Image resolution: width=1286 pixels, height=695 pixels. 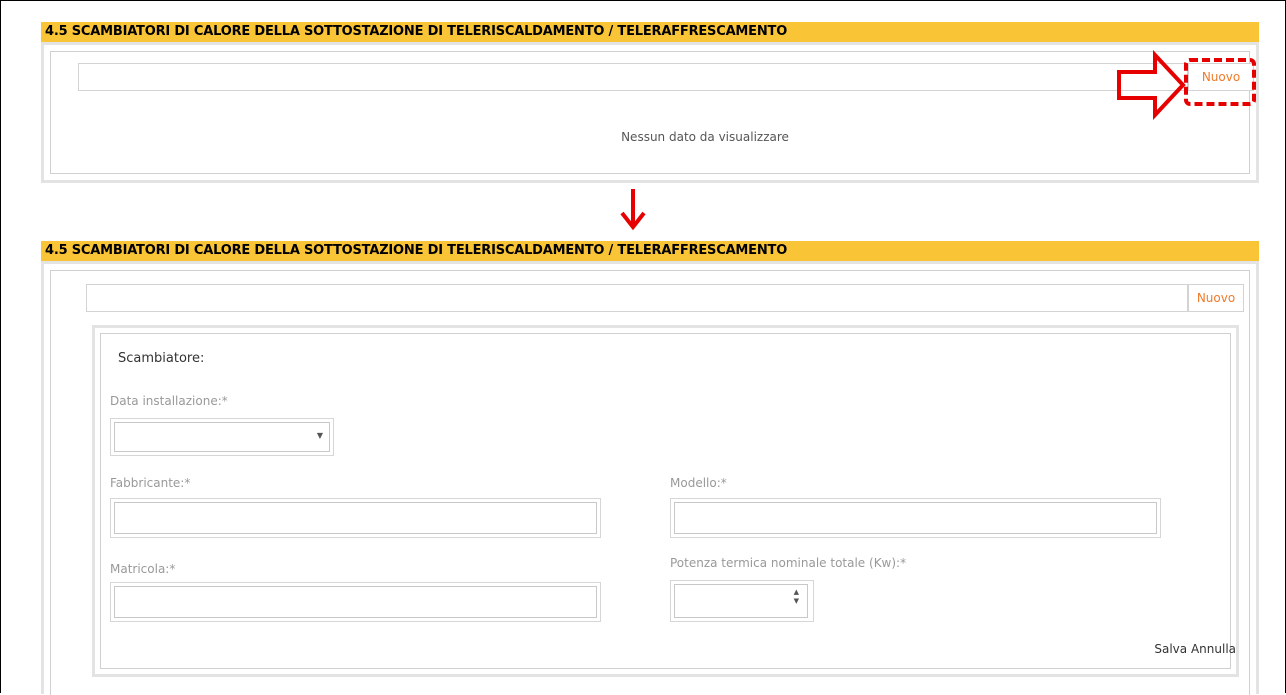 I want to click on data-installazione-select: ▼, so click(x=222, y=437).